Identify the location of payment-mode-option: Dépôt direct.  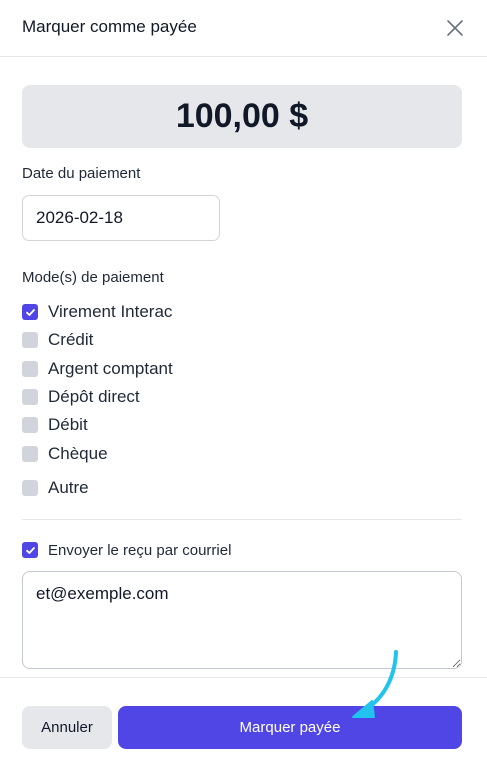
(81, 397).